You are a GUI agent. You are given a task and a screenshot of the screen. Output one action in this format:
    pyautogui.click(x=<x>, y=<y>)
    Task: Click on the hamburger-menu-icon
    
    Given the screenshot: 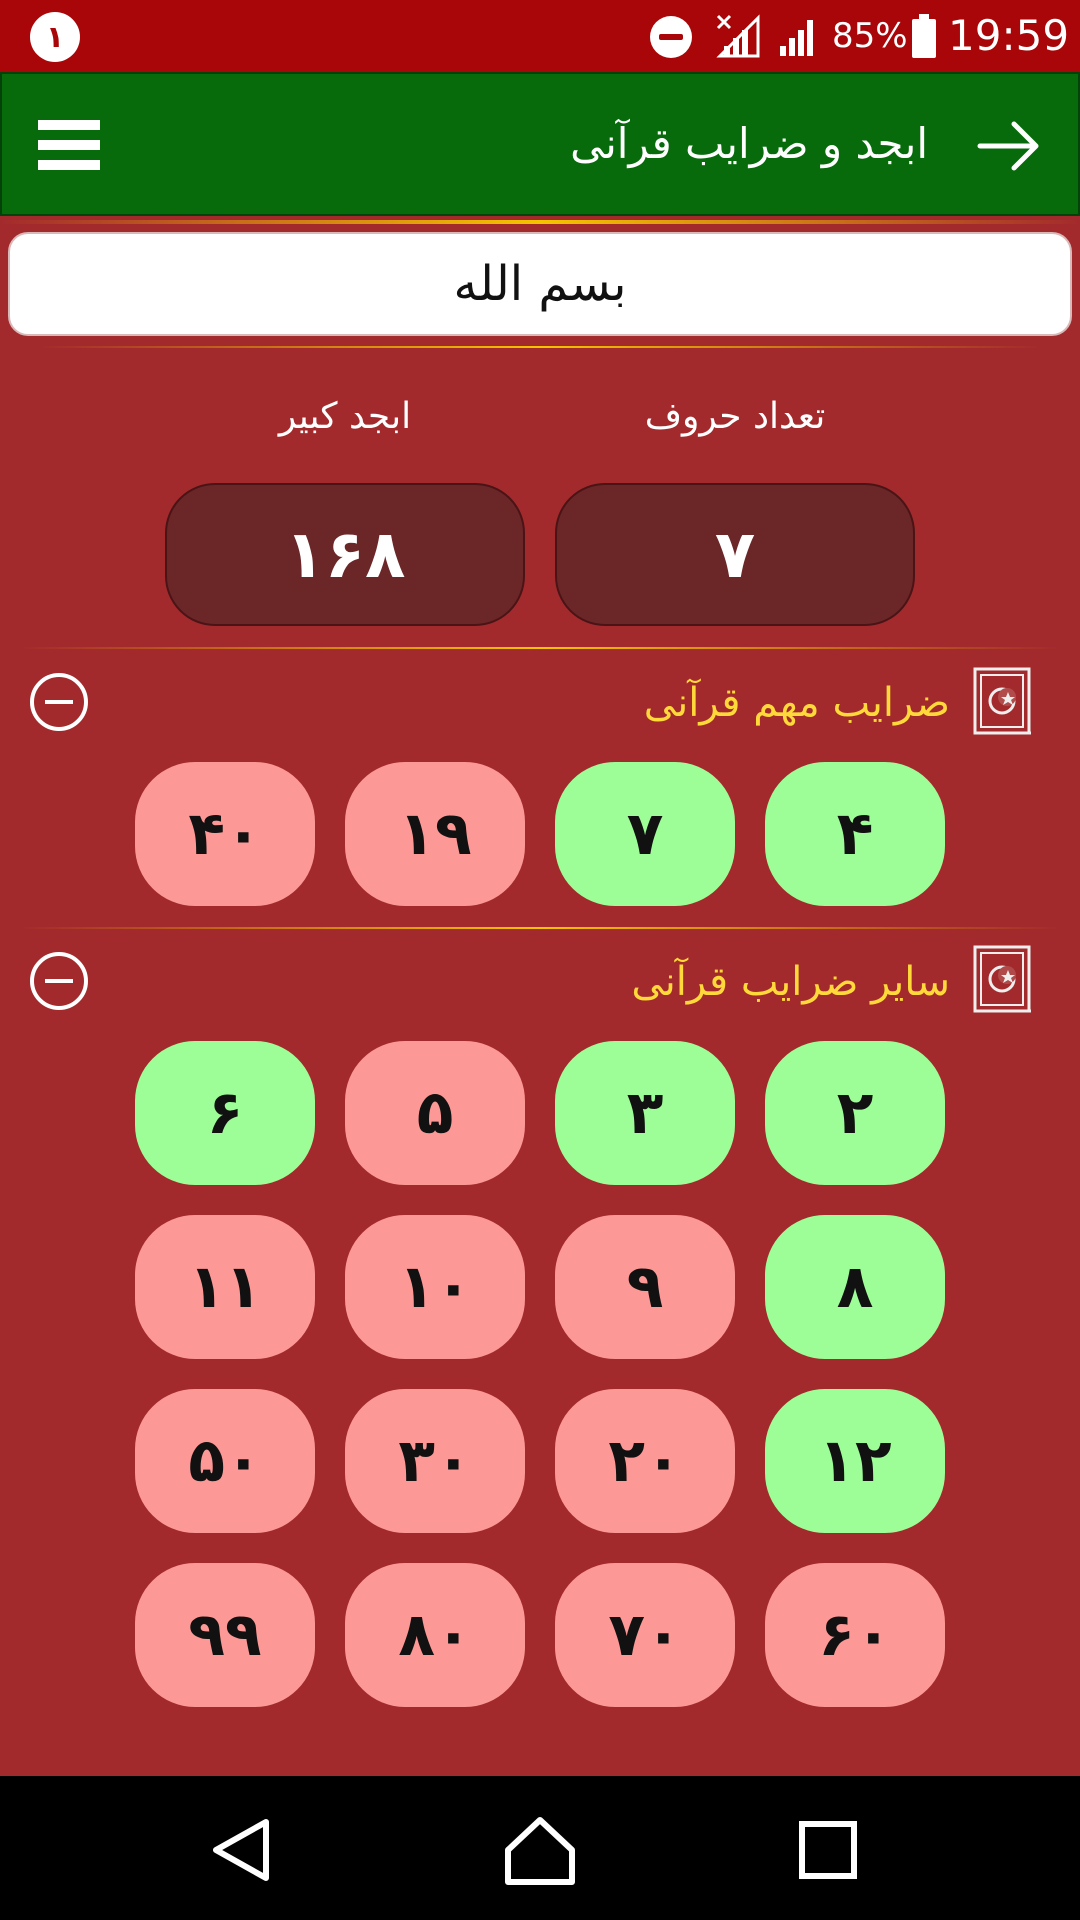 What is the action you would take?
    pyautogui.click(x=69, y=145)
    